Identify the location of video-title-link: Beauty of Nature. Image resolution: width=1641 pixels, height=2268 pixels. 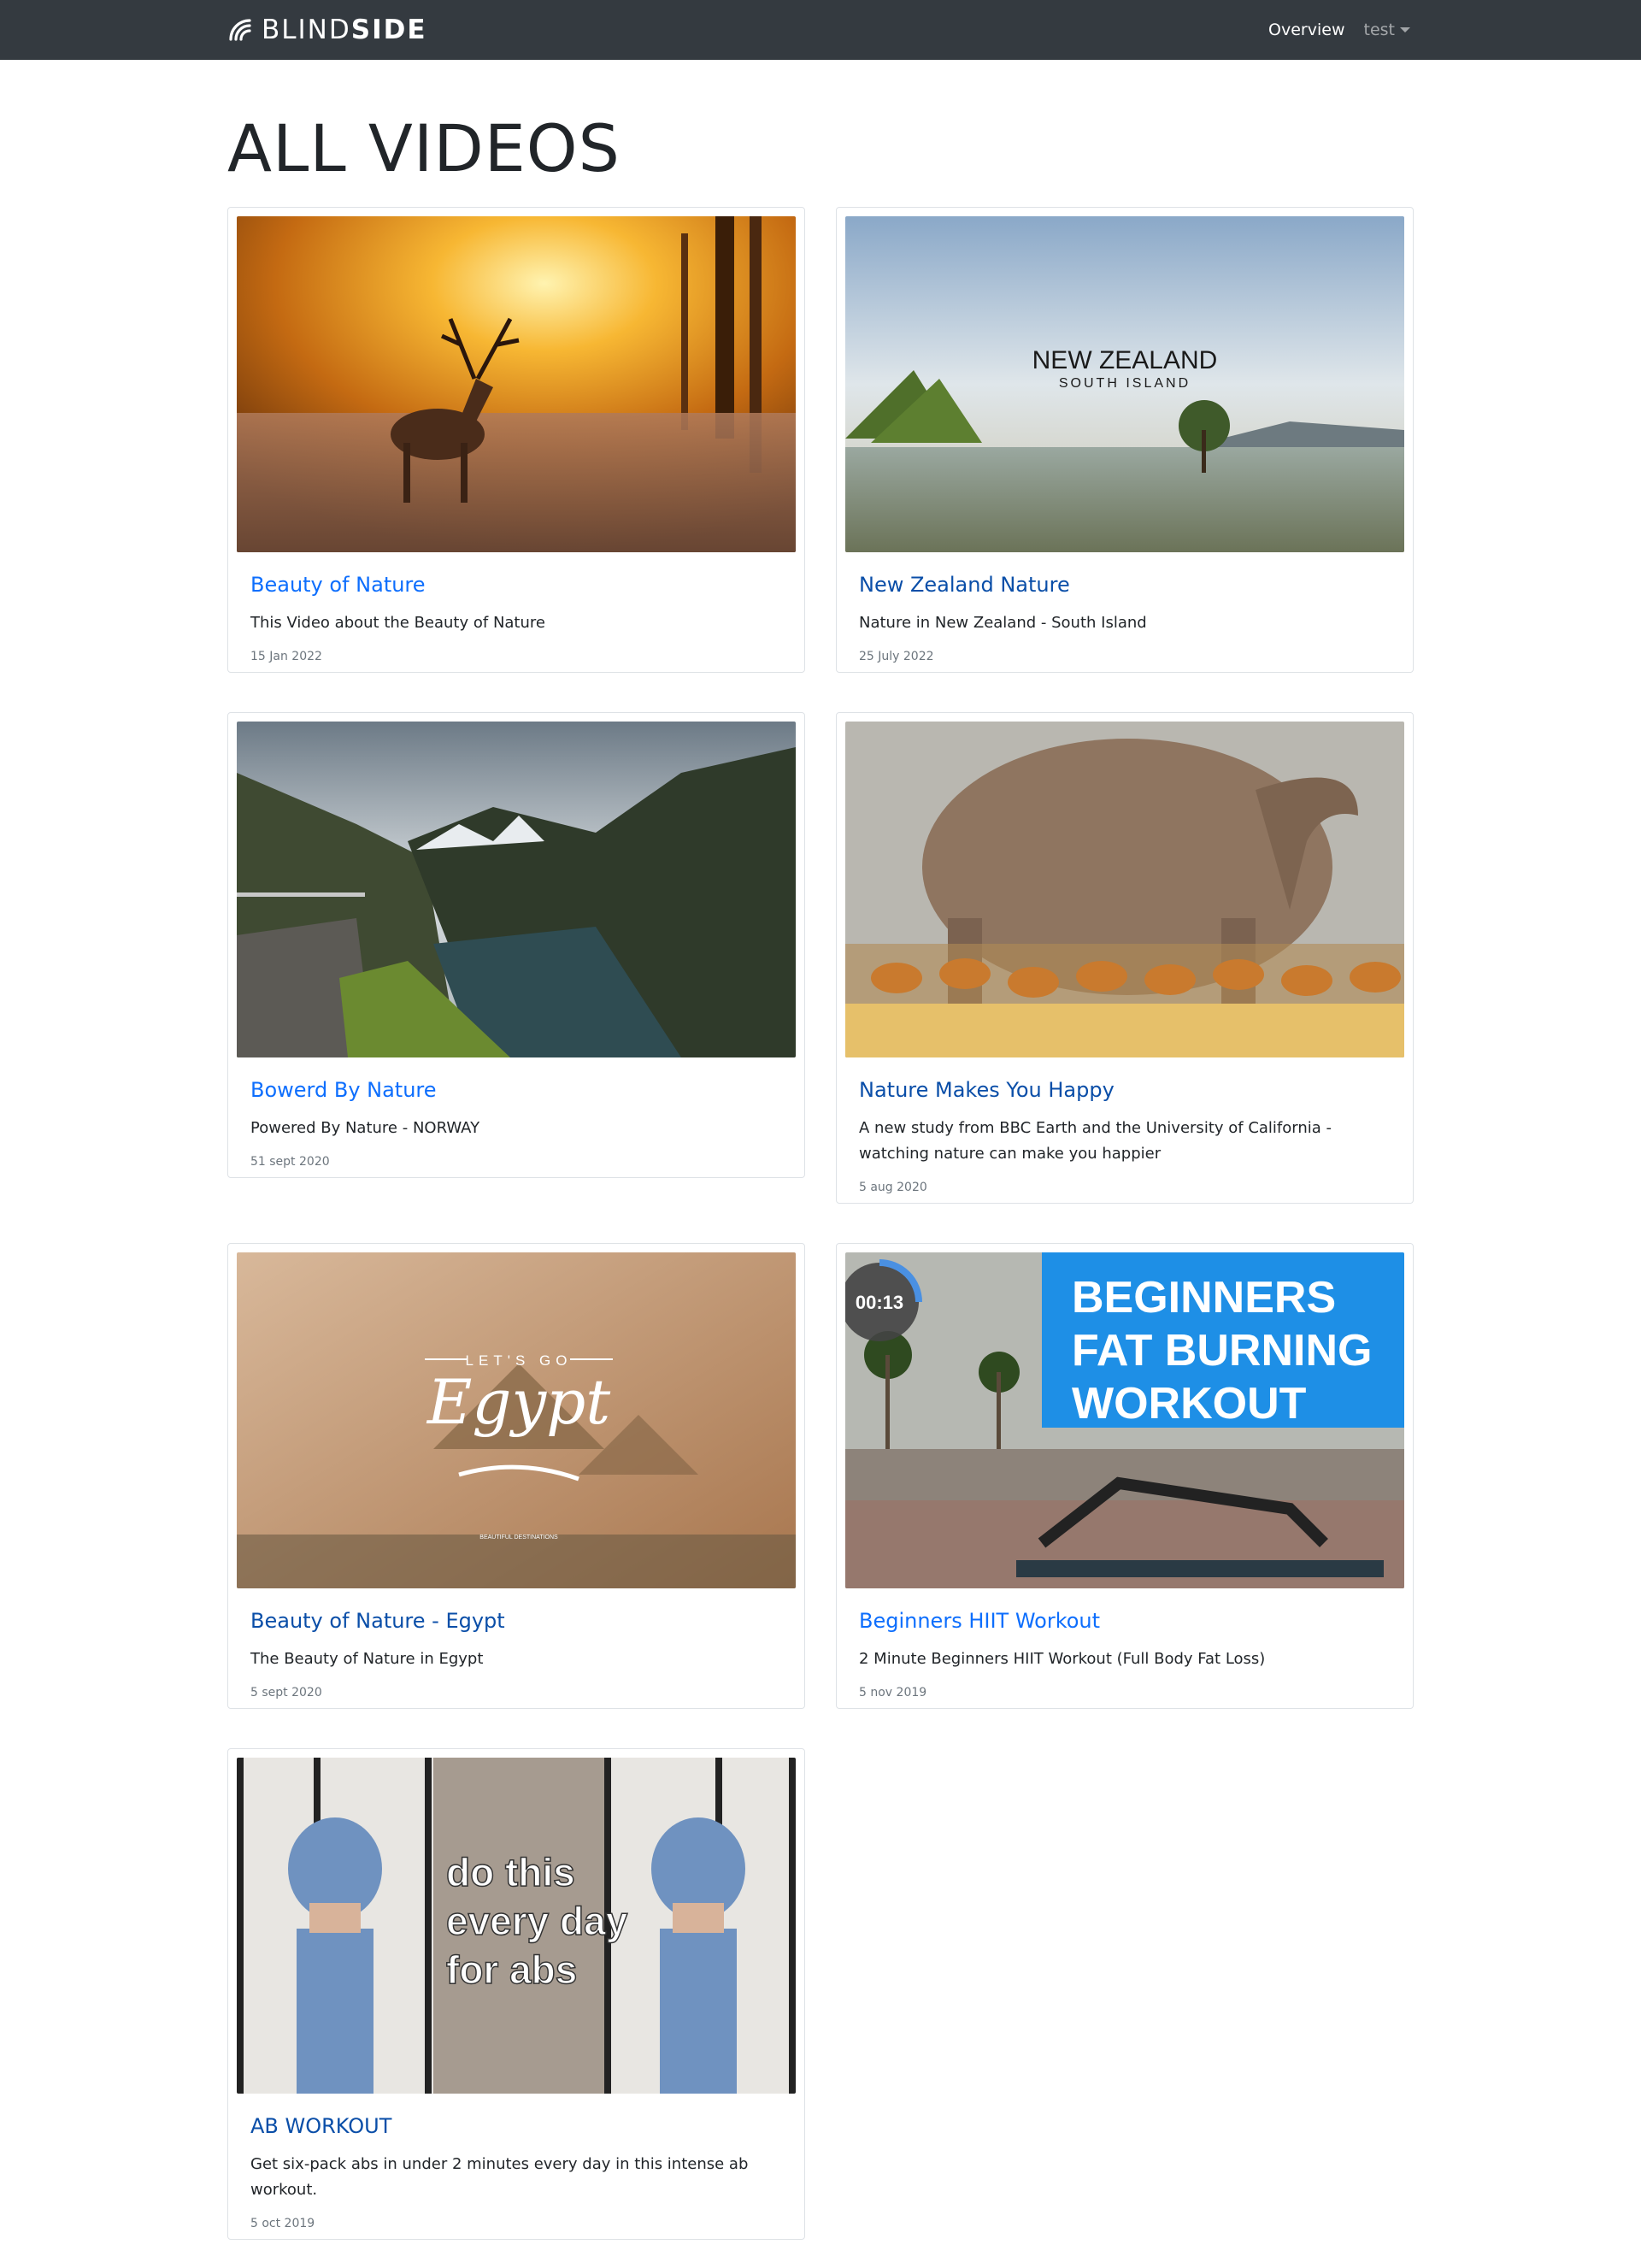
(516, 585).